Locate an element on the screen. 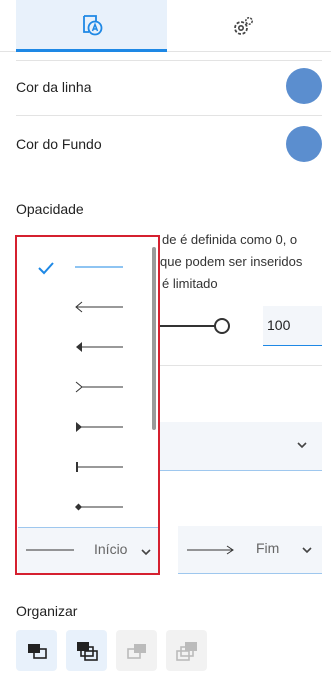 The height and width of the screenshot is (684, 331). send-to-back-button is located at coordinates (186, 650).